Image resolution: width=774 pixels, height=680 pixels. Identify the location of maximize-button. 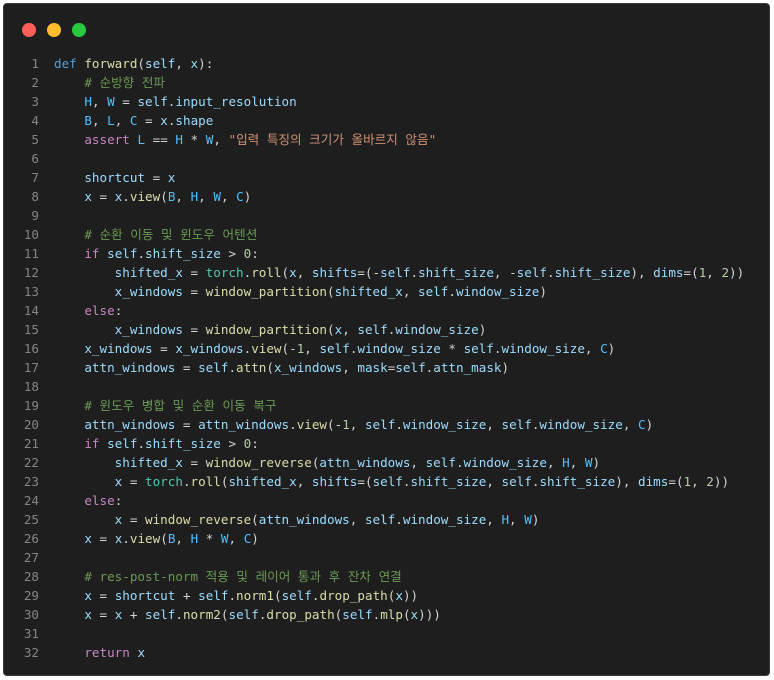
(79, 30).